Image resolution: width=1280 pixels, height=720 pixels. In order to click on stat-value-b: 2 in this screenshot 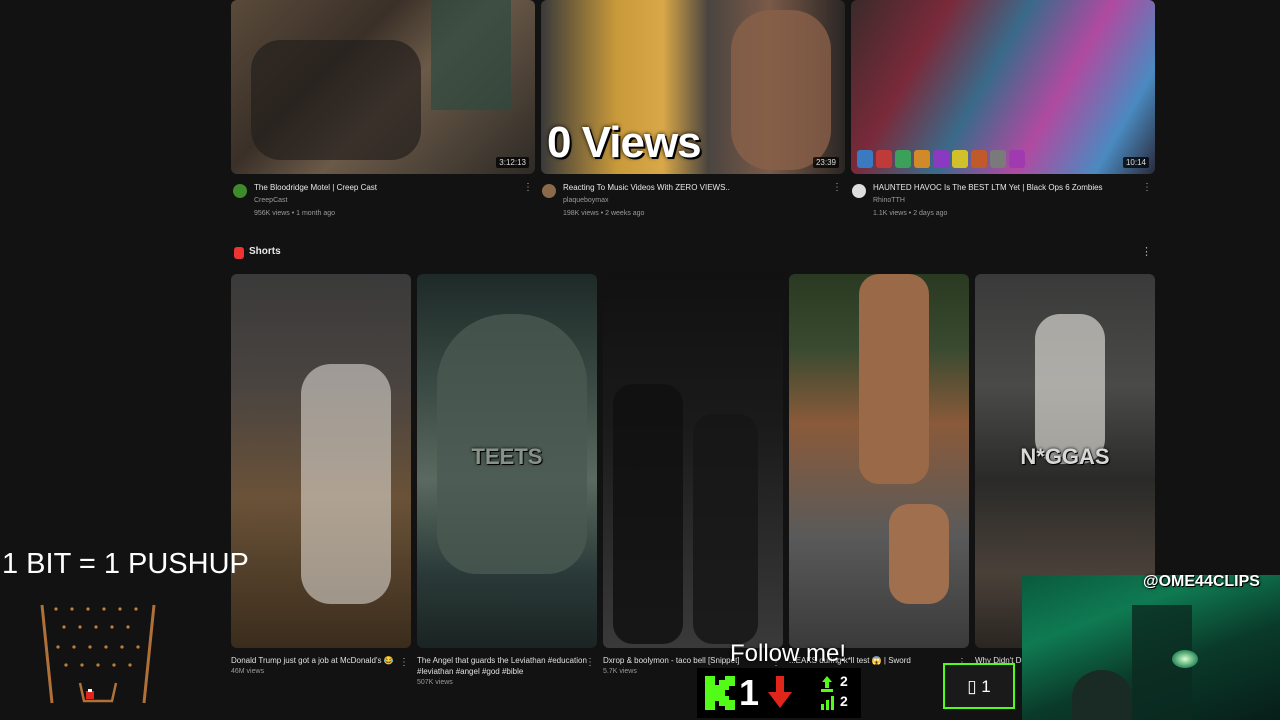, I will do `click(844, 701)`.